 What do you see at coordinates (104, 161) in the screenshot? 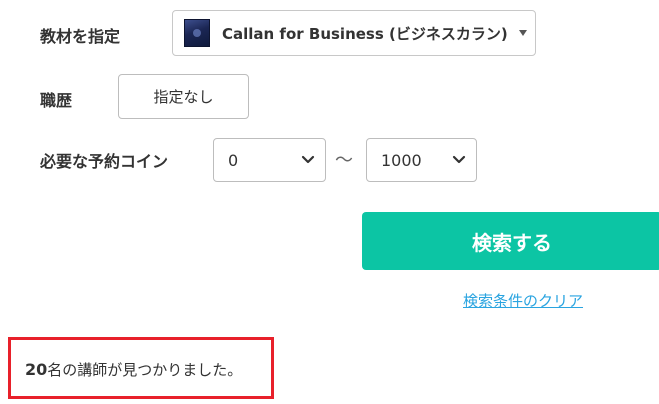
I see `coins-label: 必要な予約コイン` at bounding box center [104, 161].